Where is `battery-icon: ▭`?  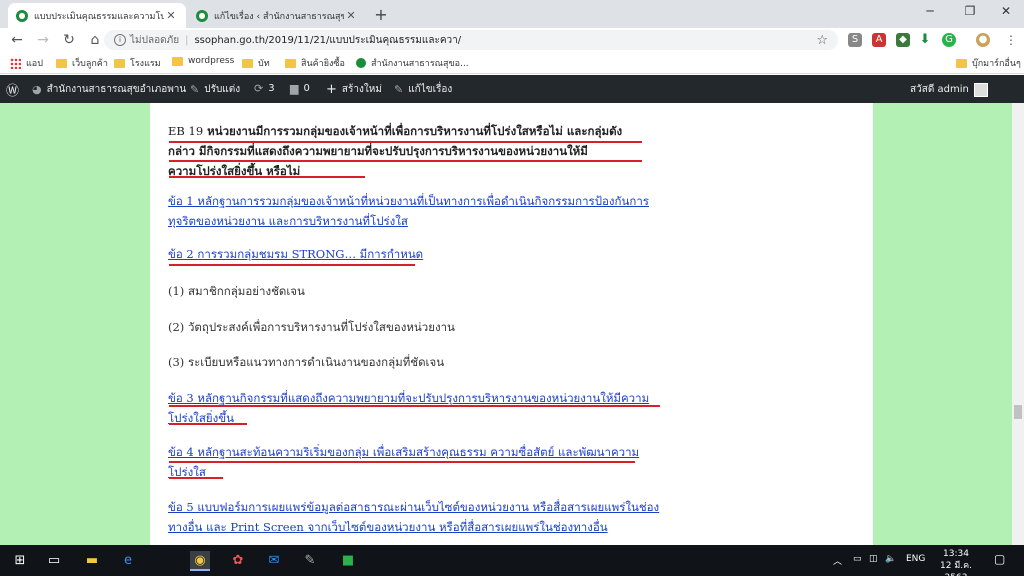 battery-icon: ▭ is located at coordinates (857, 559).